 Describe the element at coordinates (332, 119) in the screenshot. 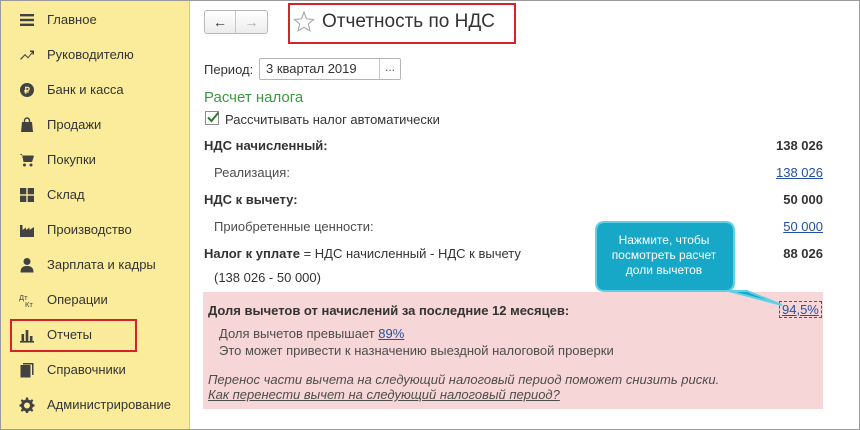

I see `auto-calc-label: Рассчитывать налог автоматически` at that location.